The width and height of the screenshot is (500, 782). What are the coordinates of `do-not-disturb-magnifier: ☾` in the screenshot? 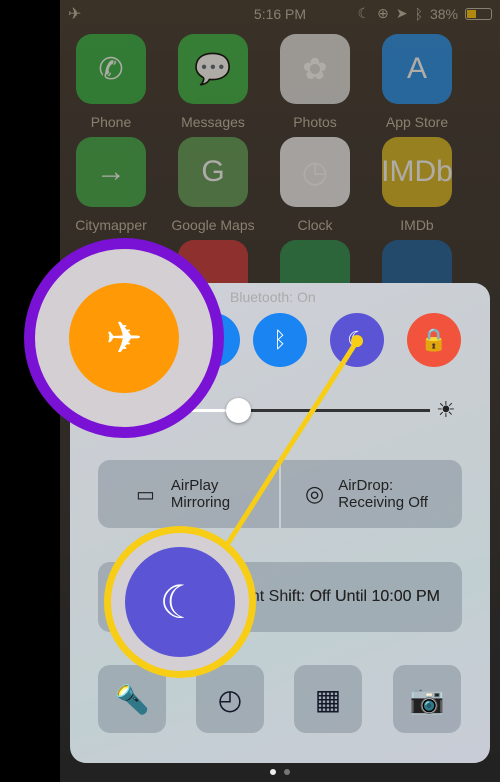 It's located at (180, 602).